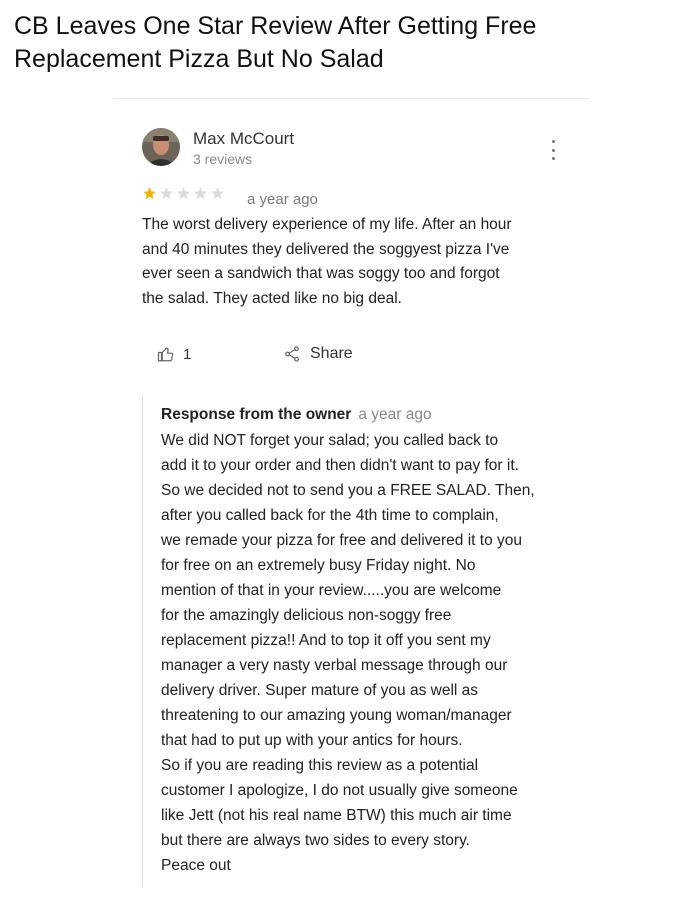  I want to click on owner-response-header: Response from the owner a year ago, so click(296, 415).